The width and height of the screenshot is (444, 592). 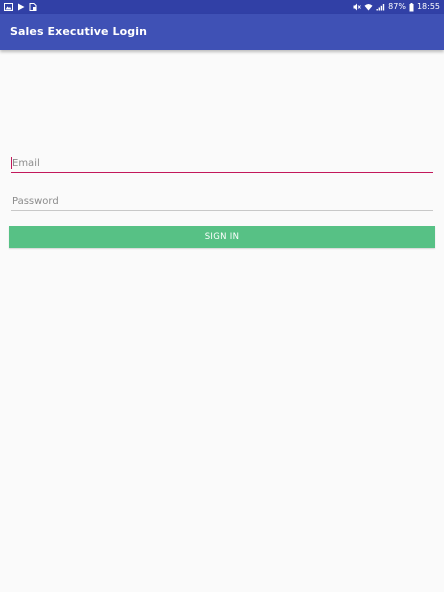 I want to click on page-title: Sales Executive Login, so click(x=79, y=31).